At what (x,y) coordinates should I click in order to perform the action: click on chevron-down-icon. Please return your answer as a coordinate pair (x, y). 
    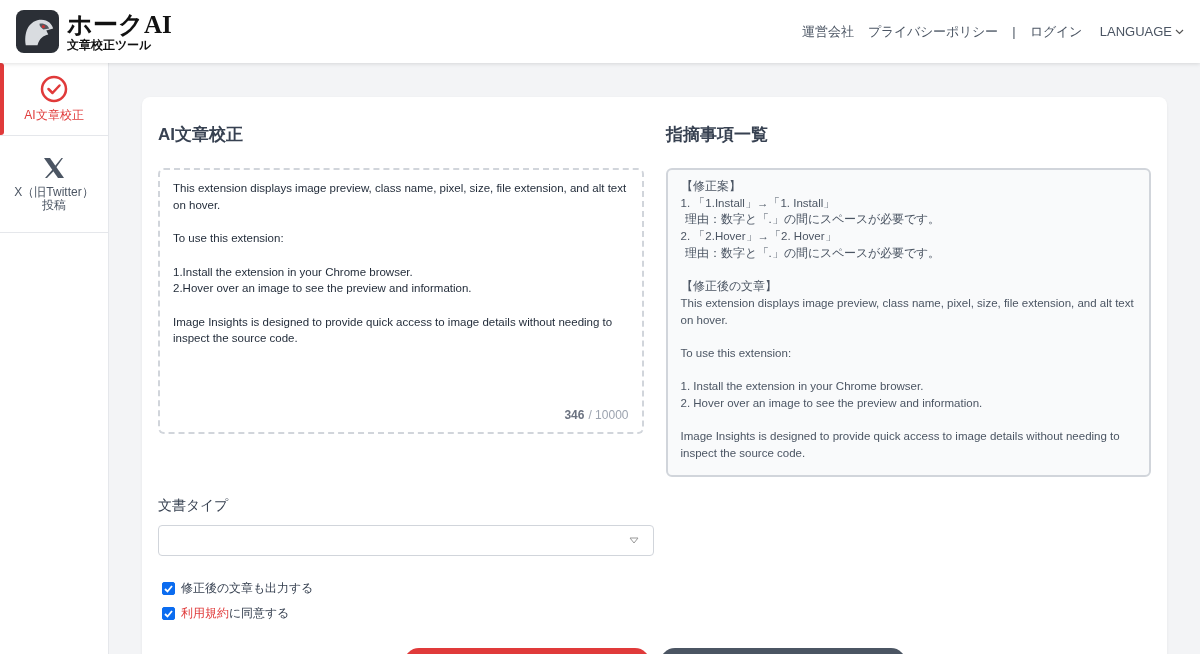
    Looking at the image, I should click on (1179, 31).